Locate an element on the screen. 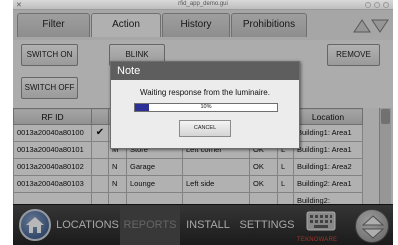 Image resolution: width=398 pixels, height=245 pixels. window-controls is located at coordinates (377, 5).